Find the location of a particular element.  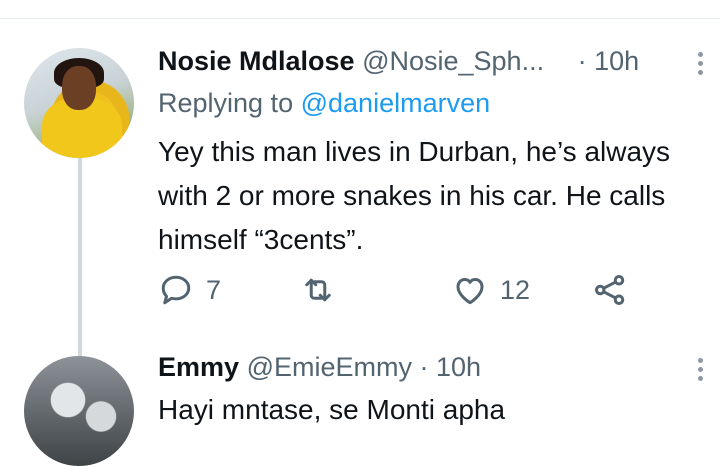

replying-to: Replying to @danielmarven is located at coordinates (324, 103).